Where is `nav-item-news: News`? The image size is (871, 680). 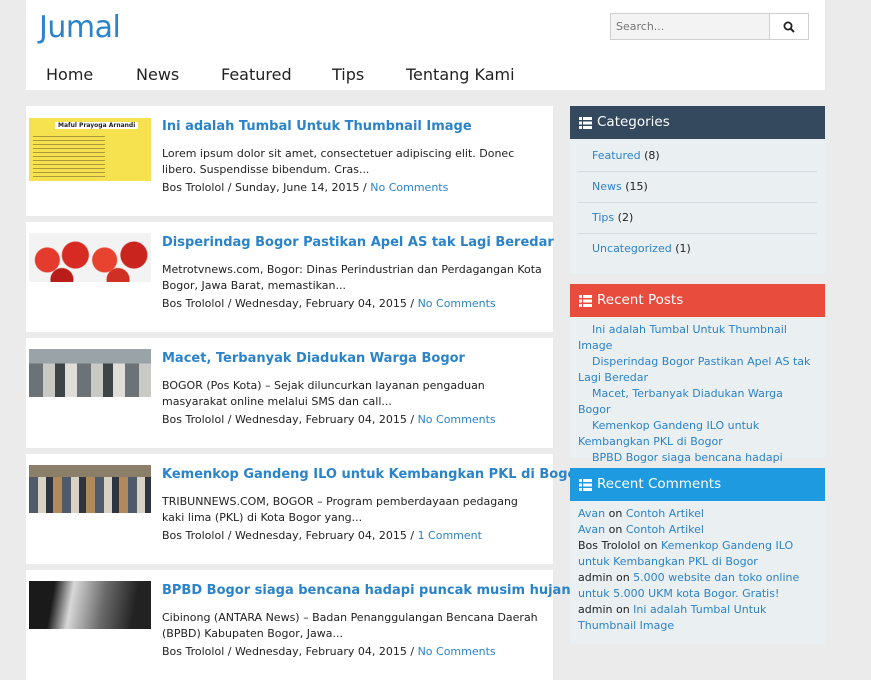 nav-item-news: News is located at coordinates (157, 74).